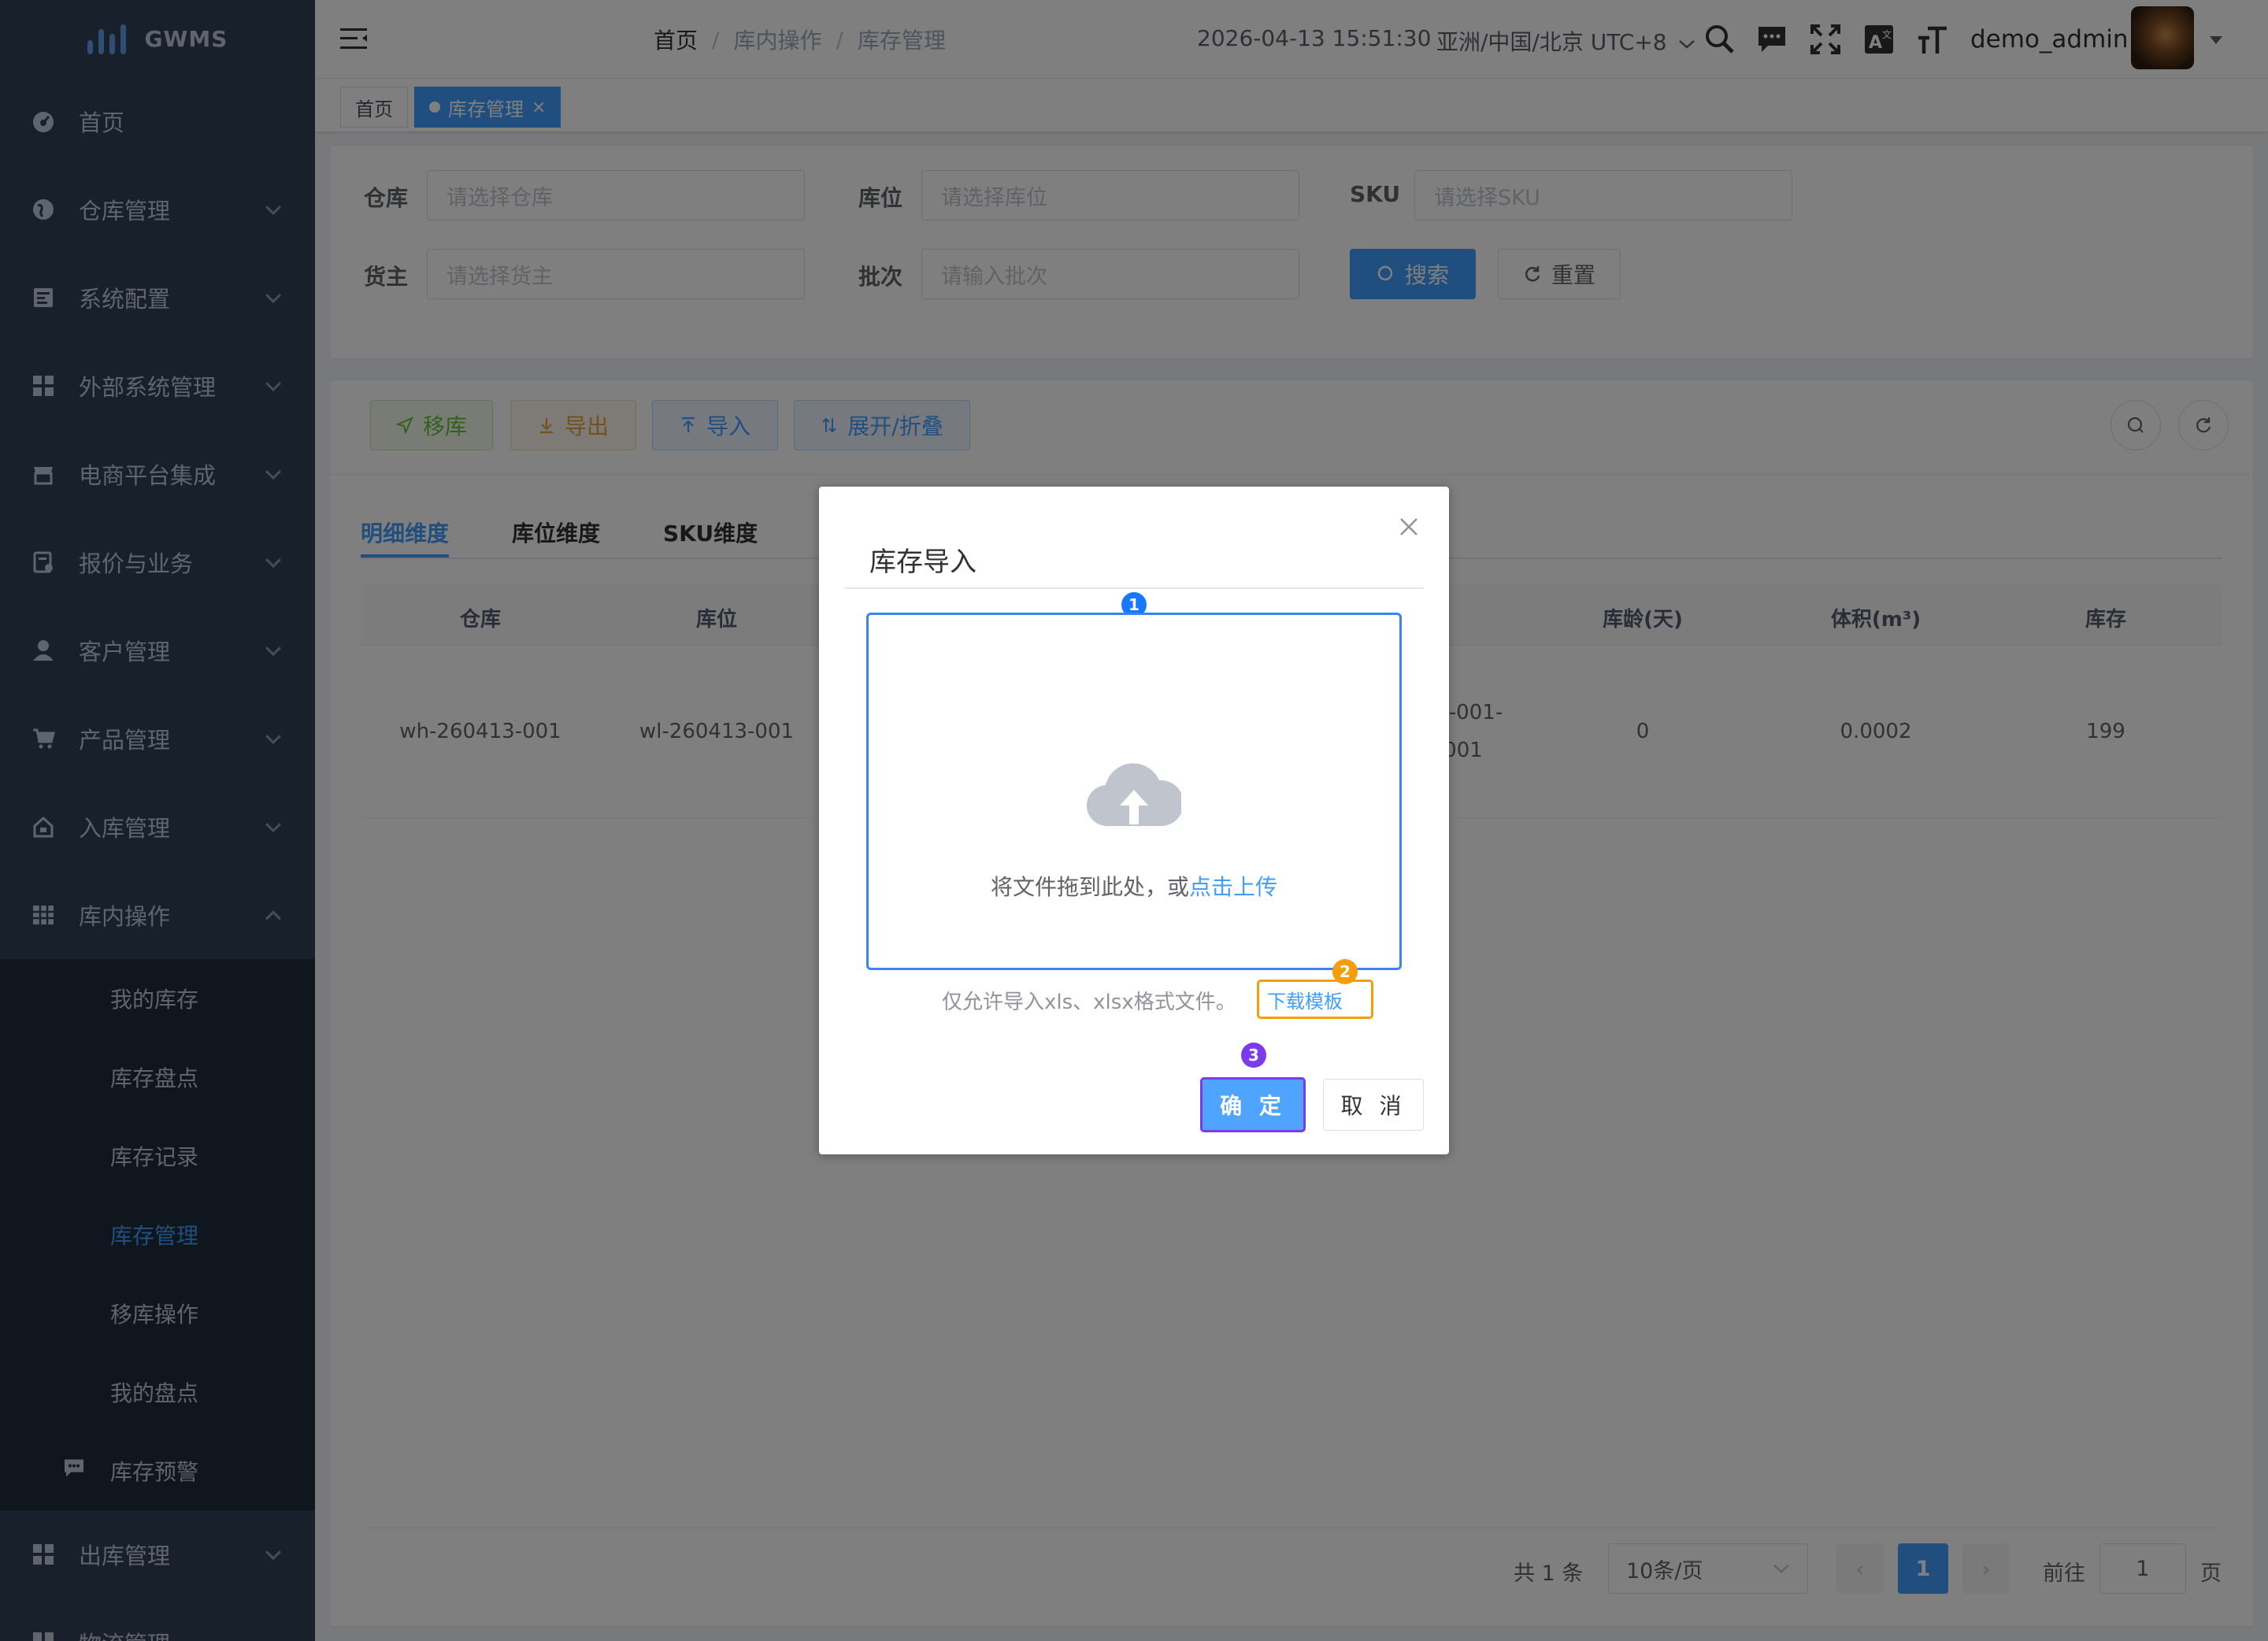 The width and height of the screenshot is (2268, 1641). I want to click on upload-dropzone: 将文件拖到此处，或点击上传, so click(1134, 791).